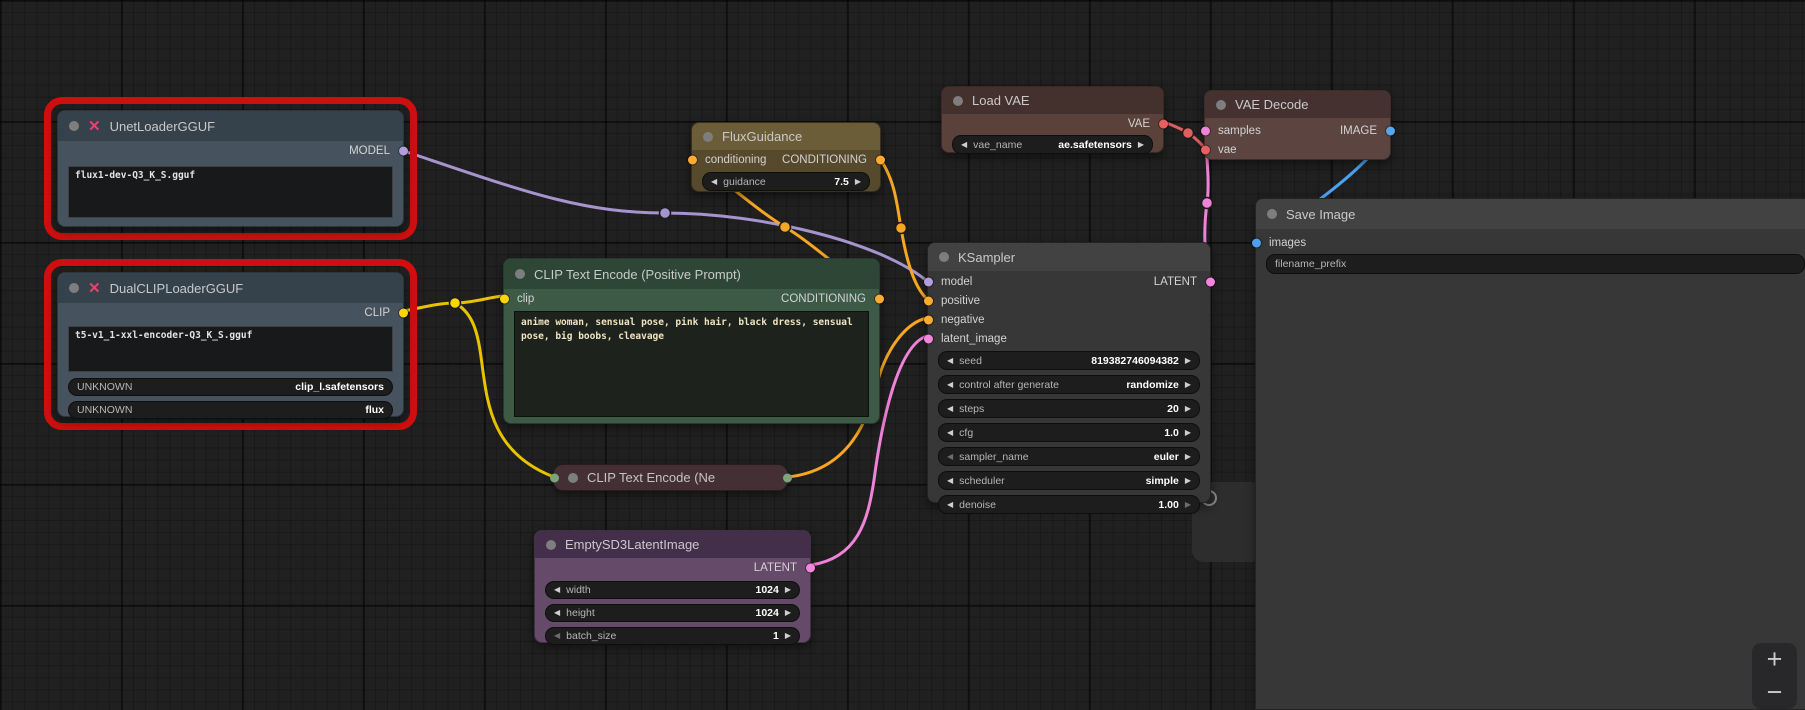 This screenshot has height=710, width=1805. Describe the element at coordinates (672, 613) in the screenshot. I see `widget-height: ◀ height 1024 ▶` at that location.